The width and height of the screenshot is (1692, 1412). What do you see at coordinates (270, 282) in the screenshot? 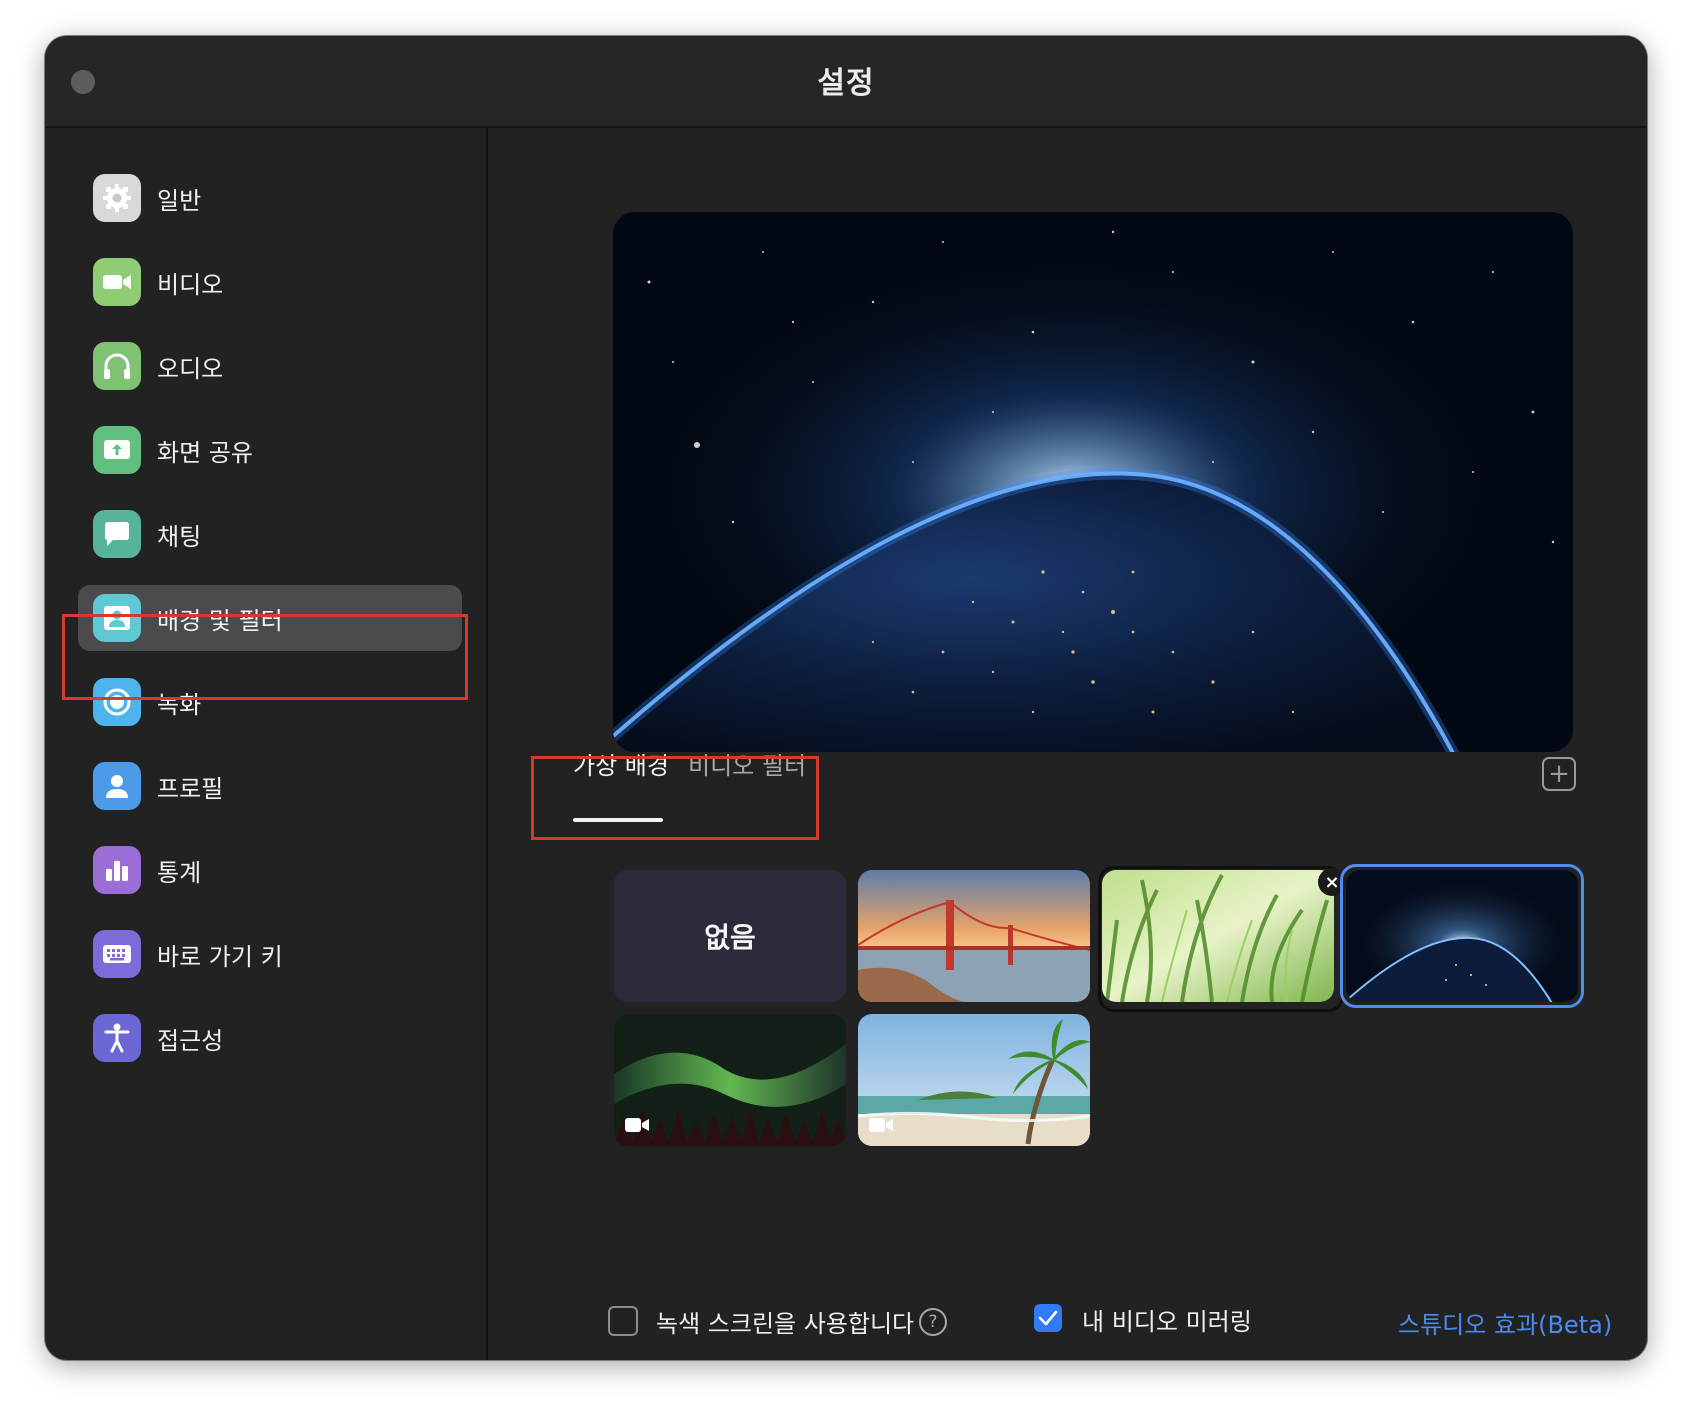
I see `sidebar-item-video: 비디오` at bounding box center [270, 282].